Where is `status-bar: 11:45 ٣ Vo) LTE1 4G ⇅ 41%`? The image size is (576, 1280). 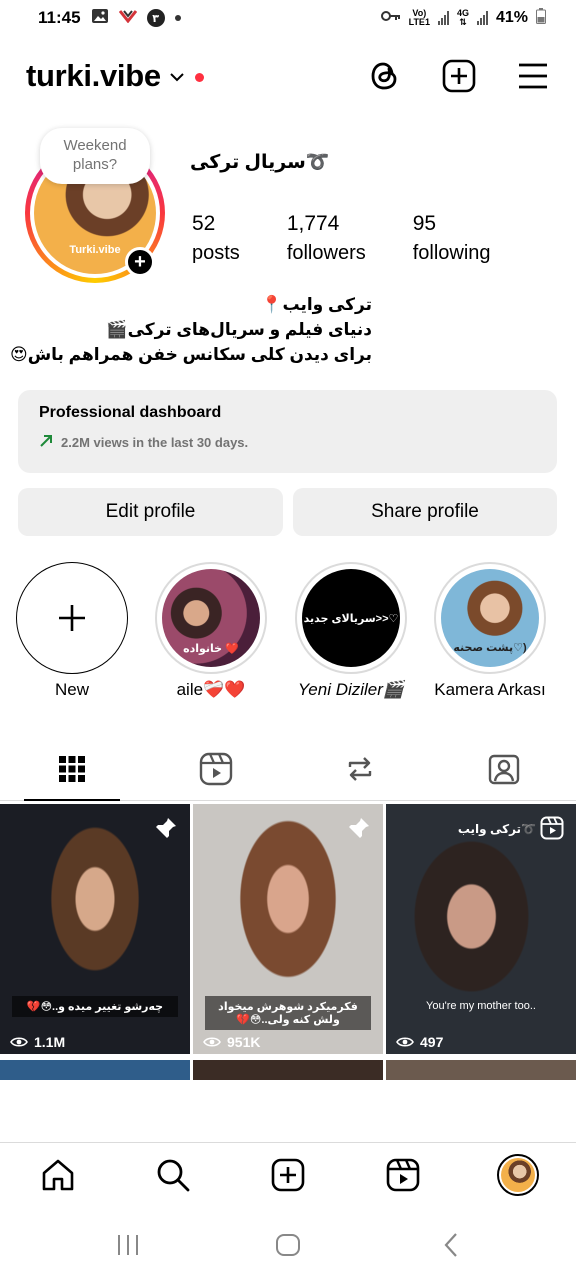 status-bar: 11:45 ٣ Vo) LTE1 4G ⇅ 41% is located at coordinates (288, 18).